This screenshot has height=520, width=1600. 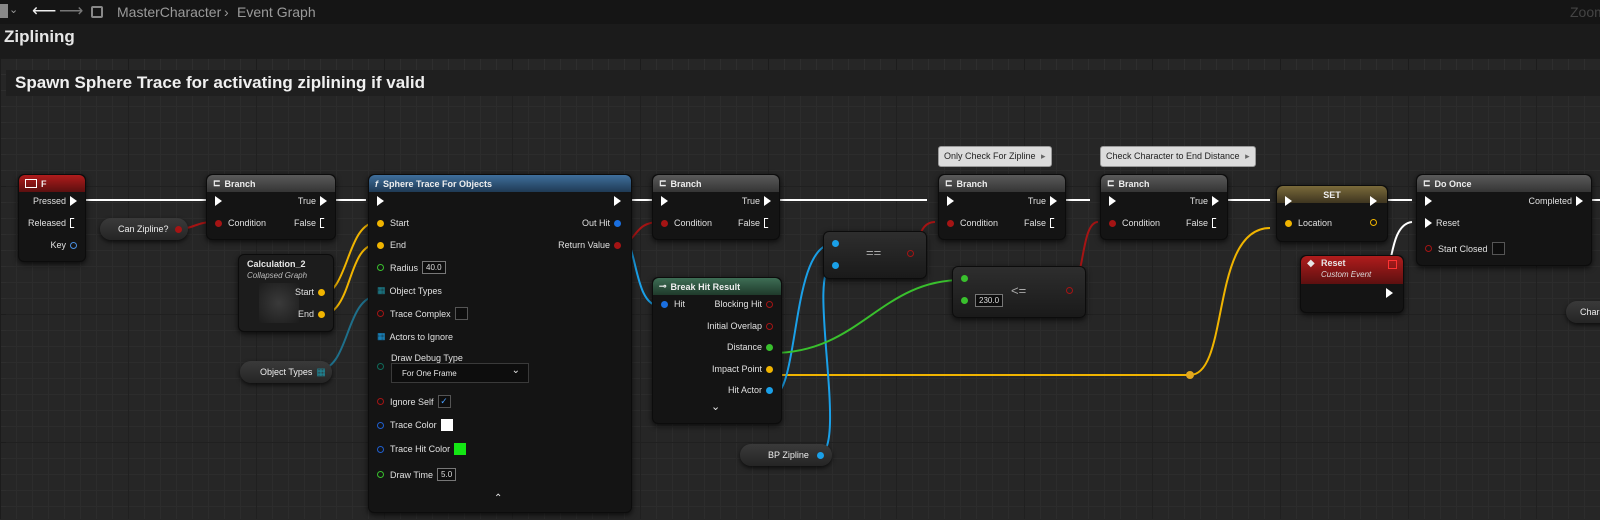 What do you see at coordinates (1190, 375) in the screenshot?
I see `reroute-knot` at bounding box center [1190, 375].